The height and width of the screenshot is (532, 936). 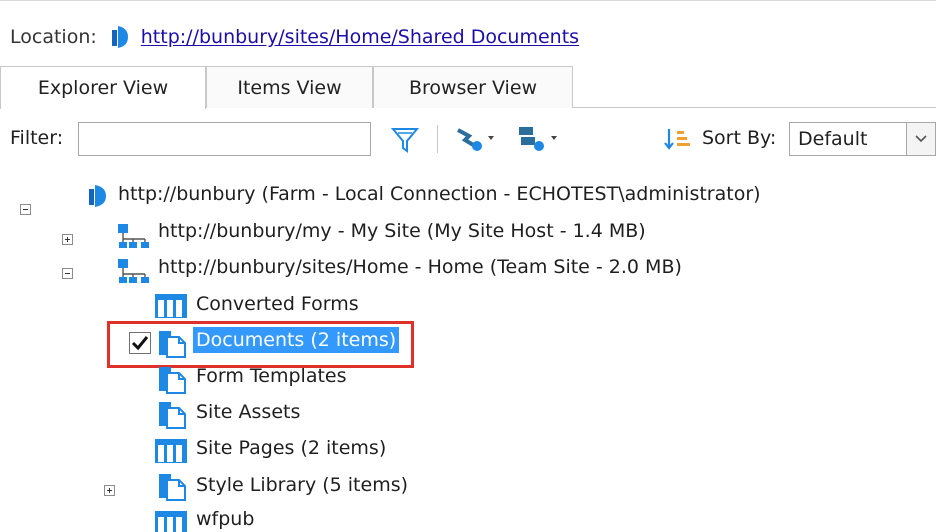 What do you see at coordinates (833, 139) in the screenshot?
I see `sort-by-value: Default` at bounding box center [833, 139].